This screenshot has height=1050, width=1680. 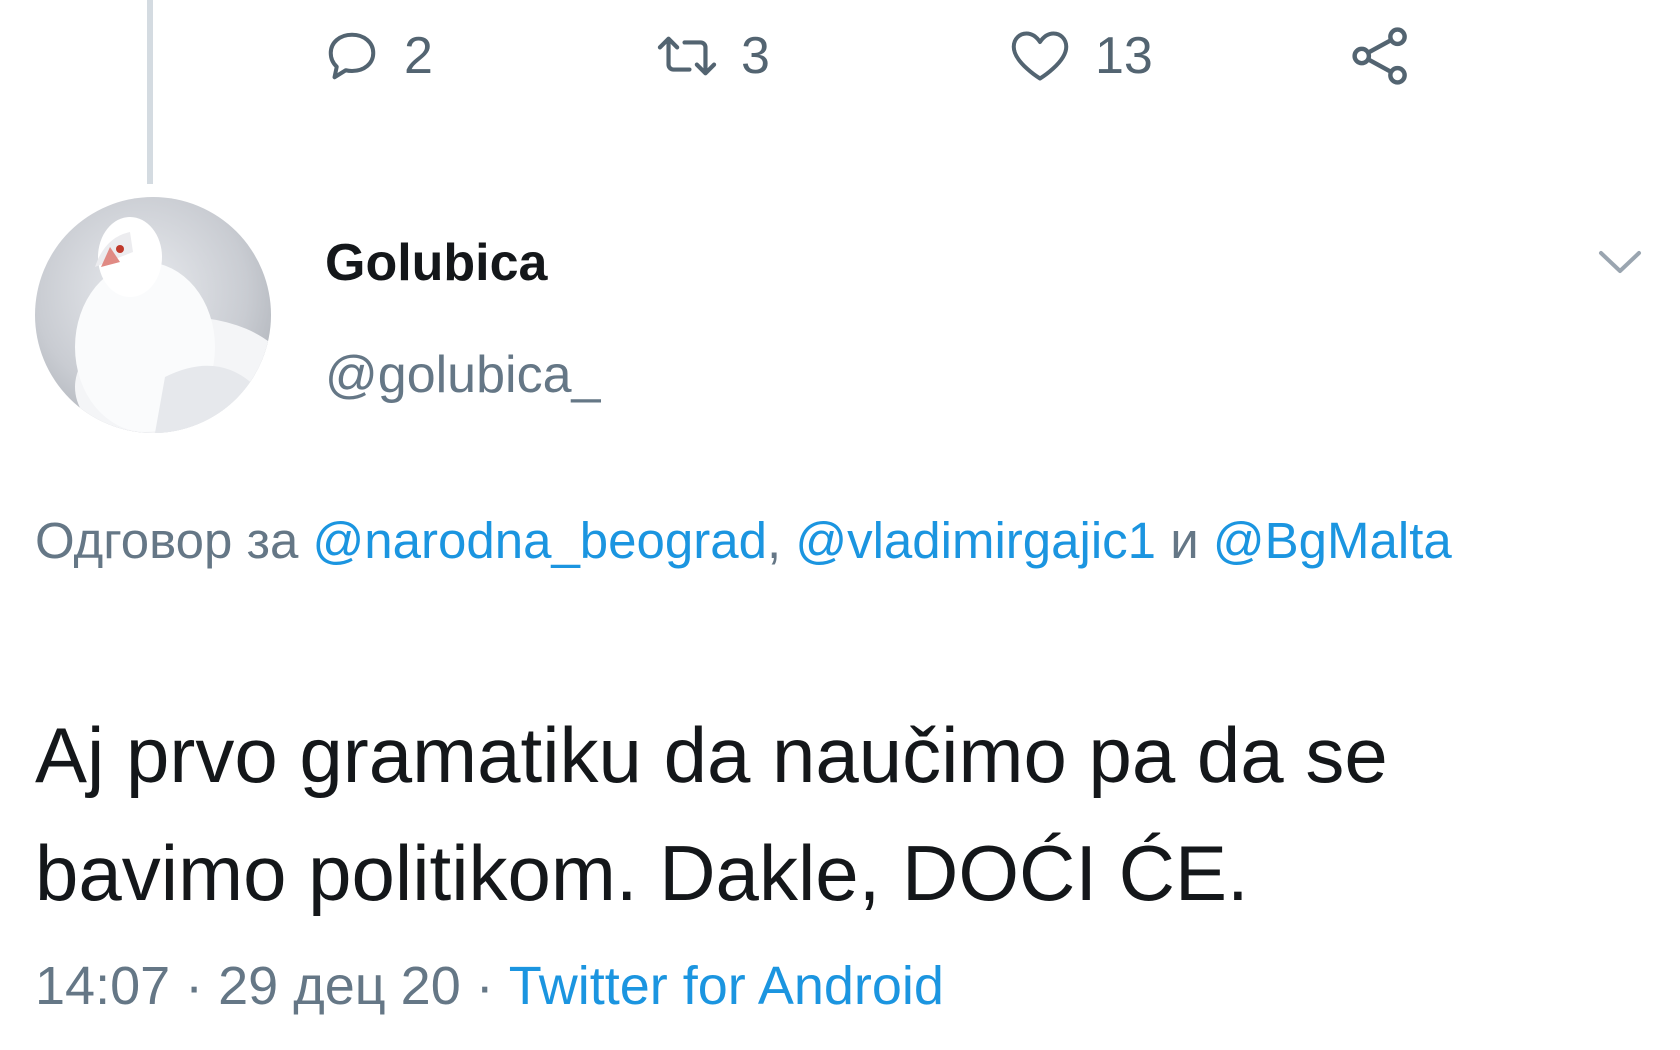 What do you see at coordinates (462, 375) in the screenshot?
I see `user-handle: @golubica_` at bounding box center [462, 375].